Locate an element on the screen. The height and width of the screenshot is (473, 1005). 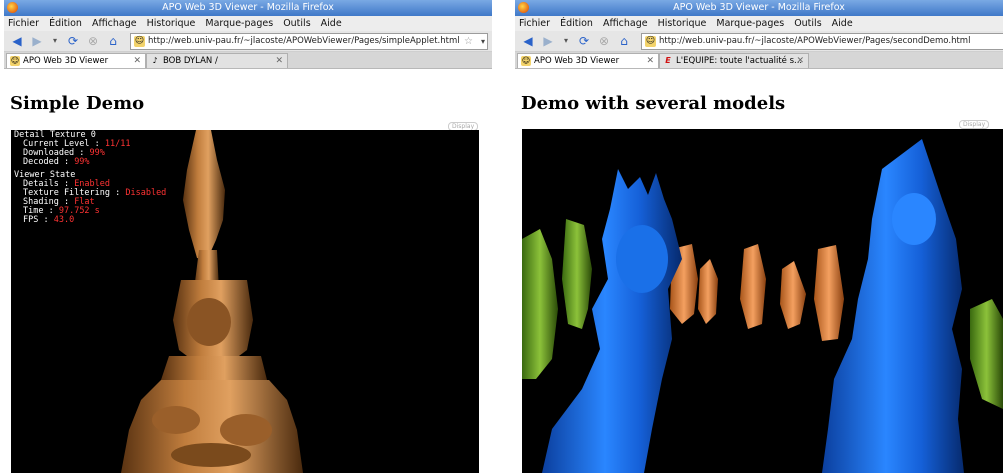
hud-decoded: Decoded : 99% is located at coordinates (90, 162).